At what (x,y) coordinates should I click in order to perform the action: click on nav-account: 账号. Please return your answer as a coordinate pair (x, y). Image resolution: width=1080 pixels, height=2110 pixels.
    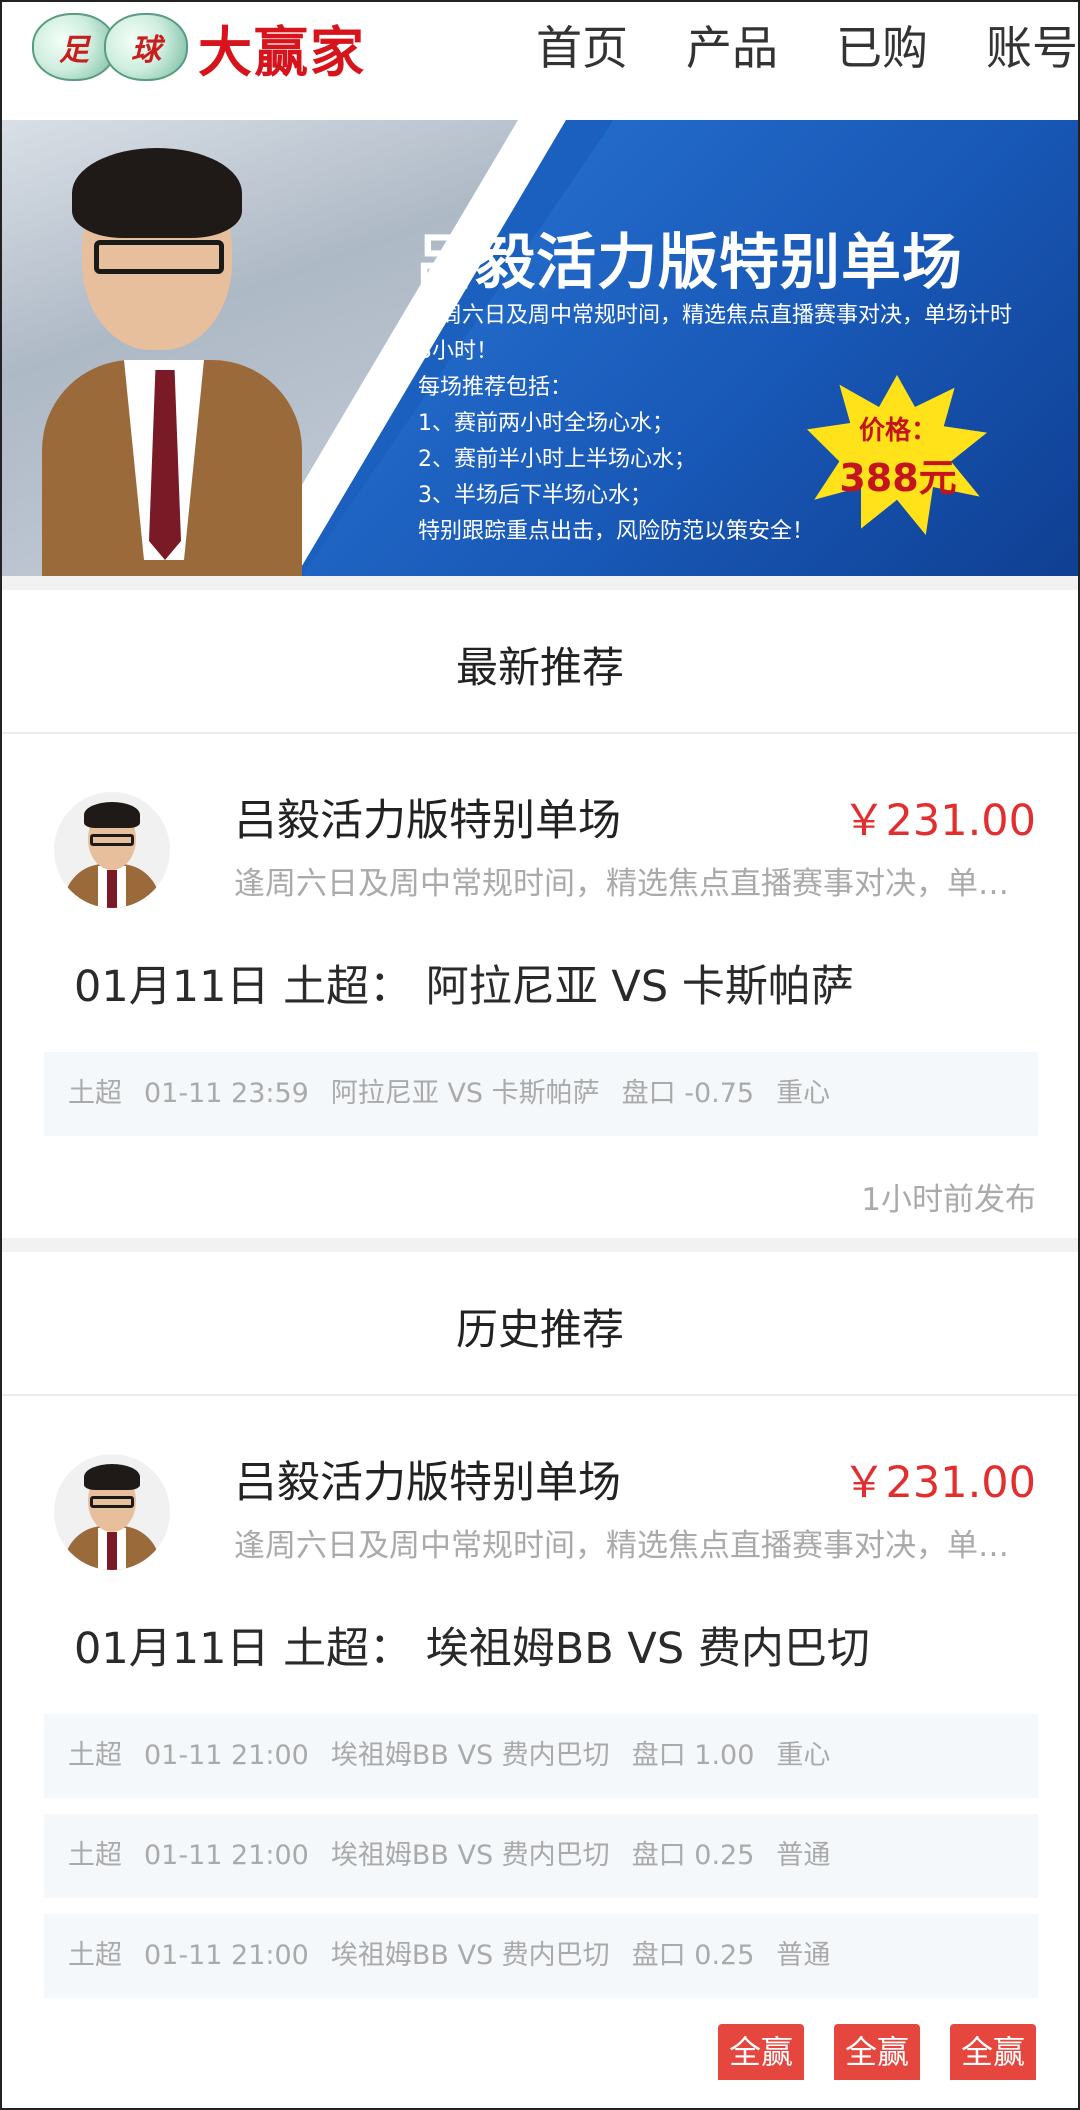
    Looking at the image, I should click on (1032, 48).